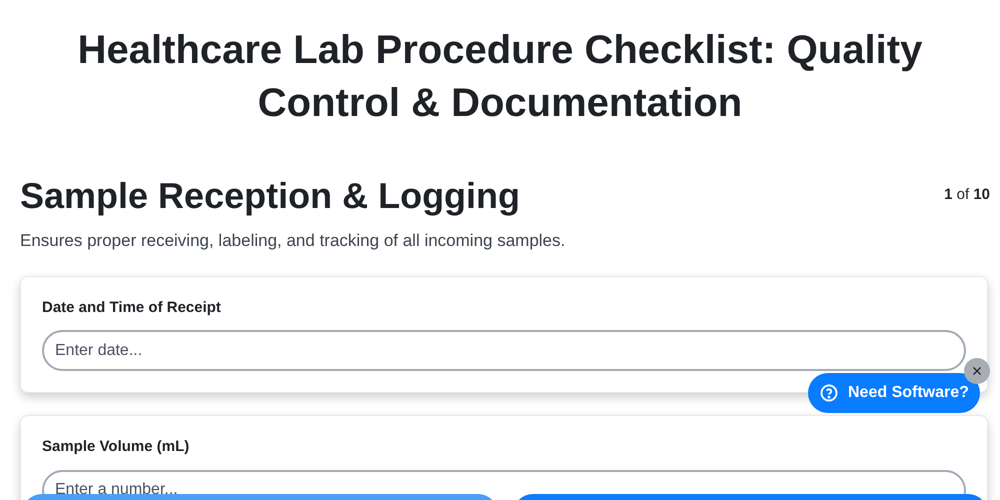 The image size is (1000, 500). Describe the element at coordinates (270, 196) in the screenshot. I see `section-heading: Sample Reception & Logging` at that location.